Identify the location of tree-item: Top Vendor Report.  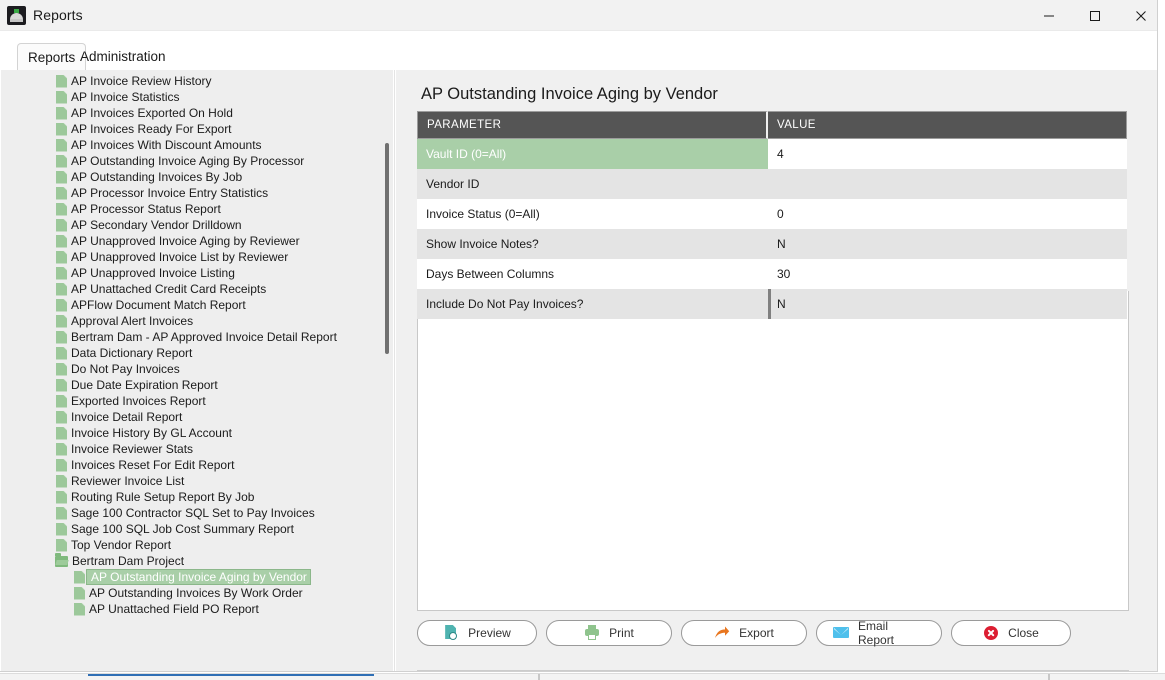
(190, 545).